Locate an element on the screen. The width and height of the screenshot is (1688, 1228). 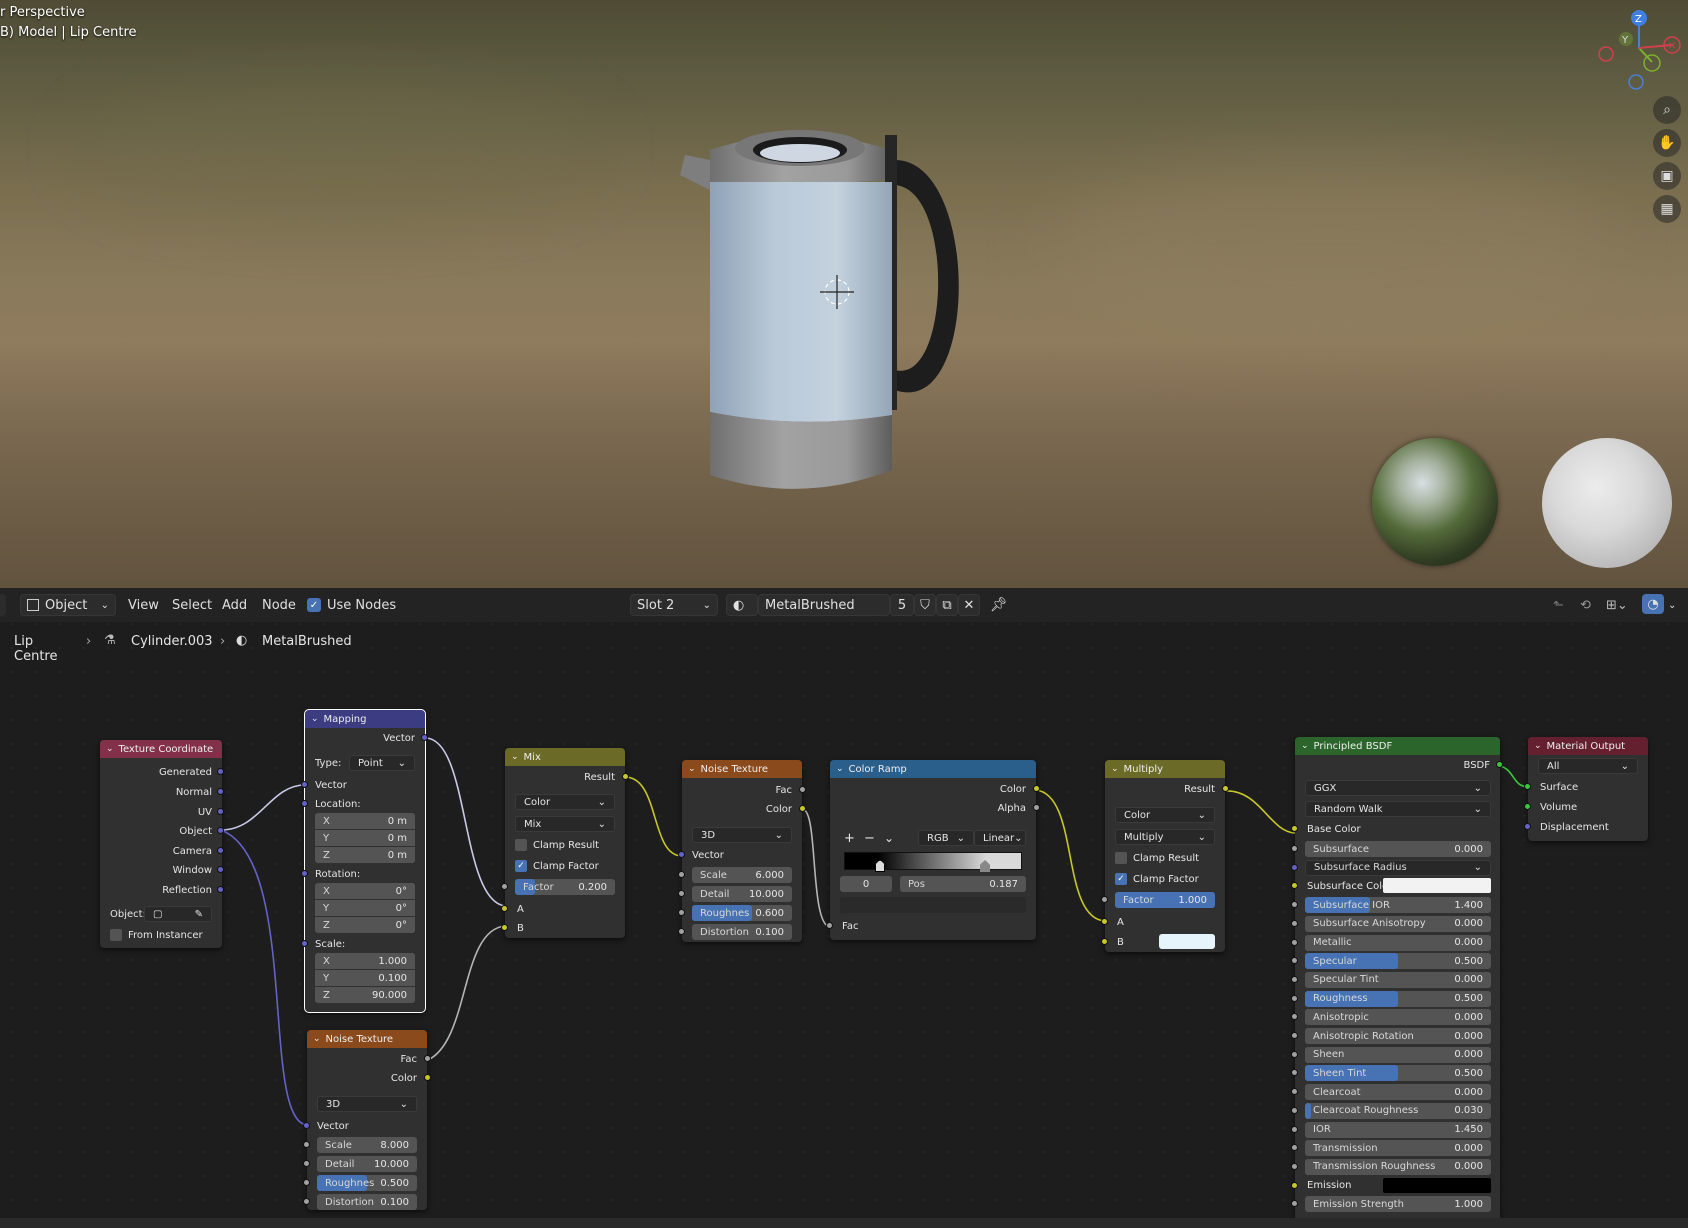
bsdf-input-field: Transmission 0.000 is located at coordinates (1398, 1148).